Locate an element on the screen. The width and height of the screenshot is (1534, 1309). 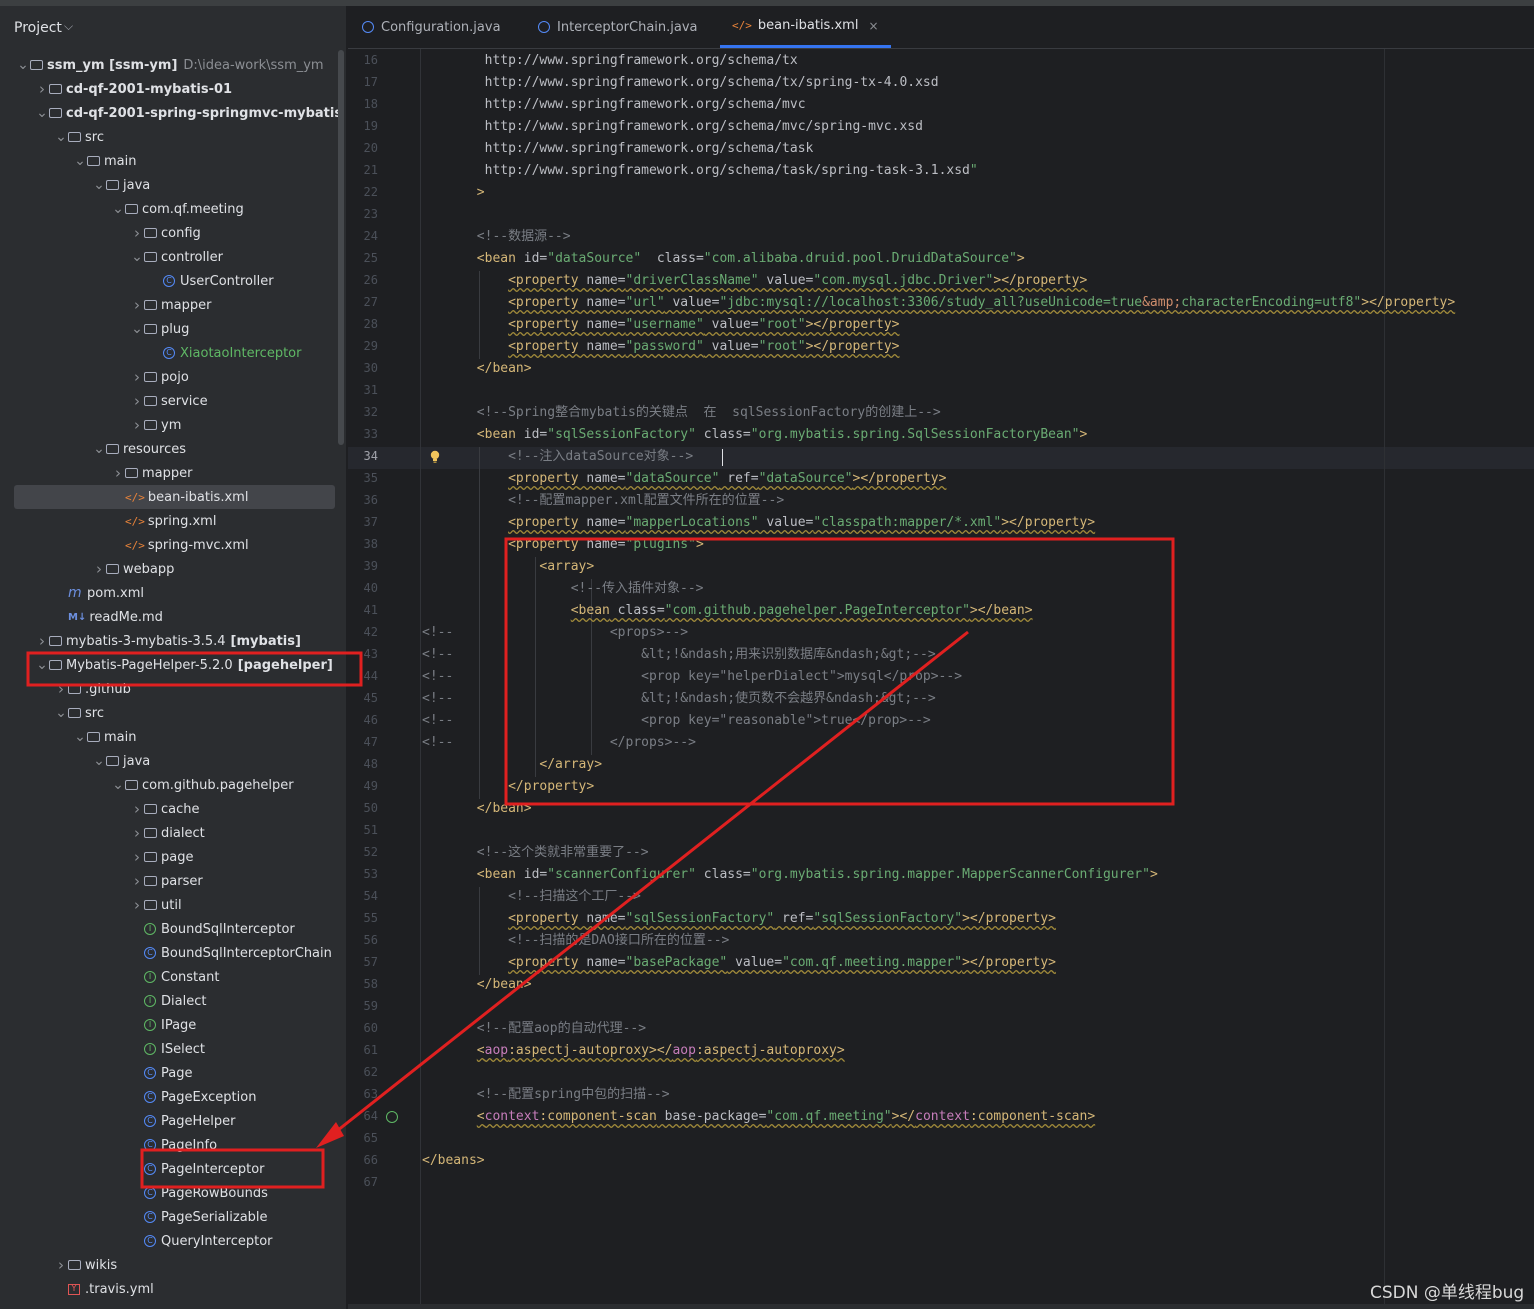
editor-bottom-strip is located at coordinates (941, 1306).